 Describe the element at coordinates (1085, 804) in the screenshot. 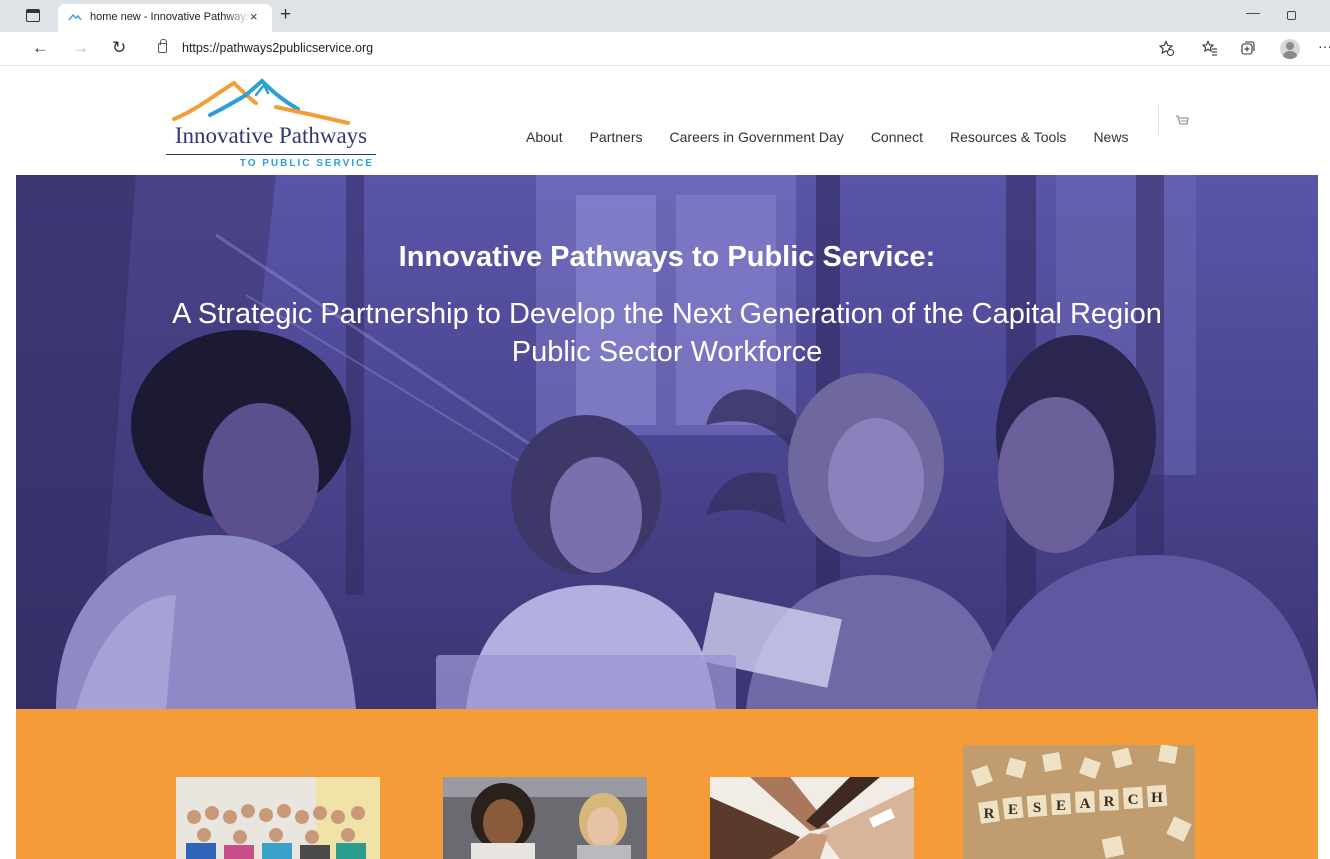

I see `tile-letter: A` at that location.